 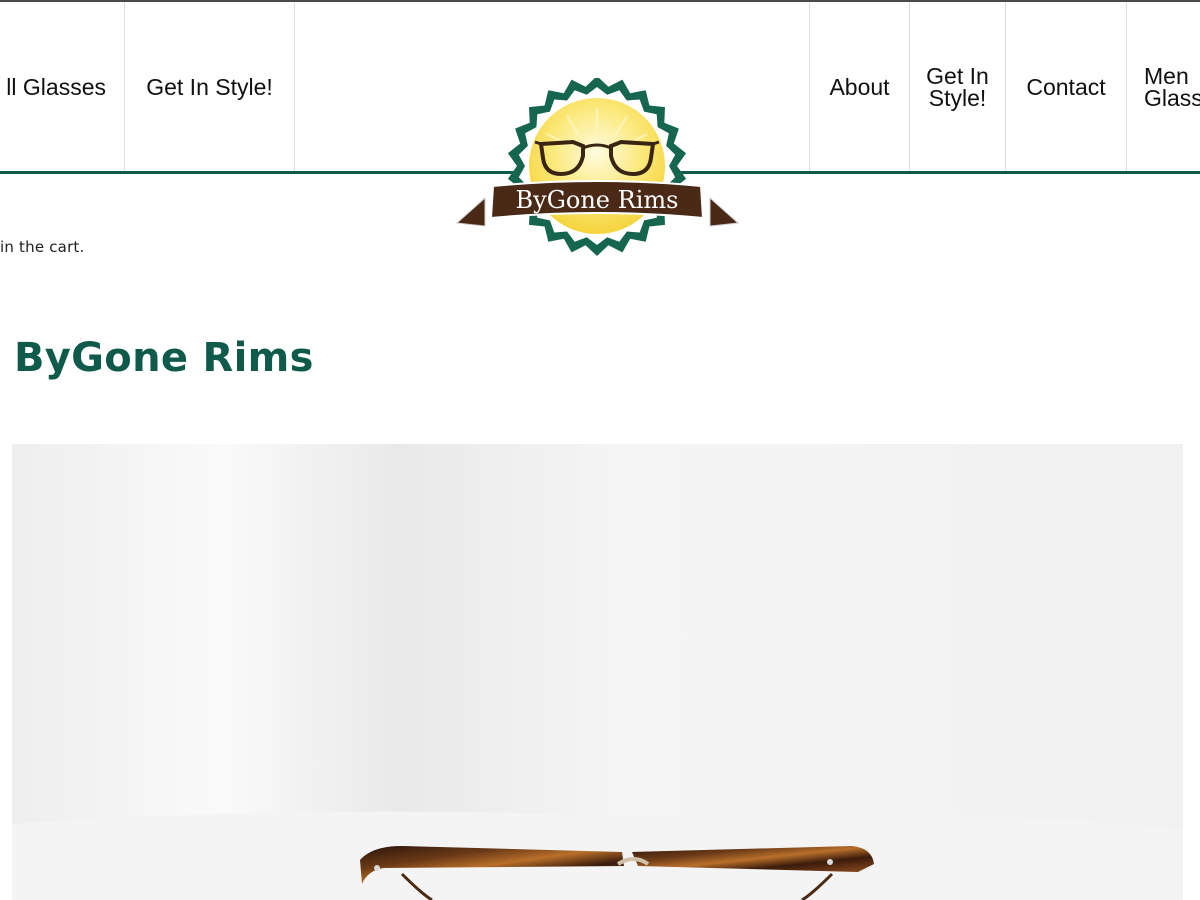 I want to click on nav-item-label: About, so click(x=859, y=86).